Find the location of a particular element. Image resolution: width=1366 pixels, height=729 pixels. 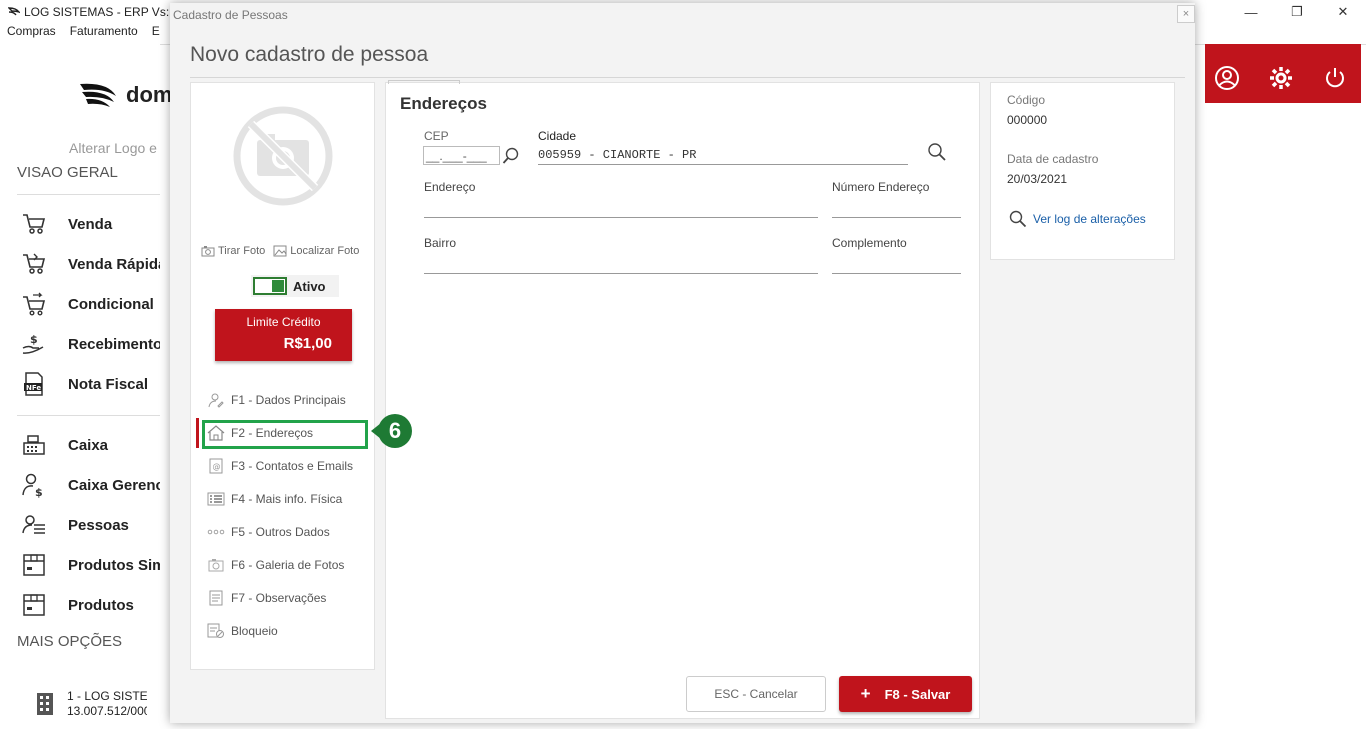

cep-input: __.___-___ is located at coordinates (461, 155).